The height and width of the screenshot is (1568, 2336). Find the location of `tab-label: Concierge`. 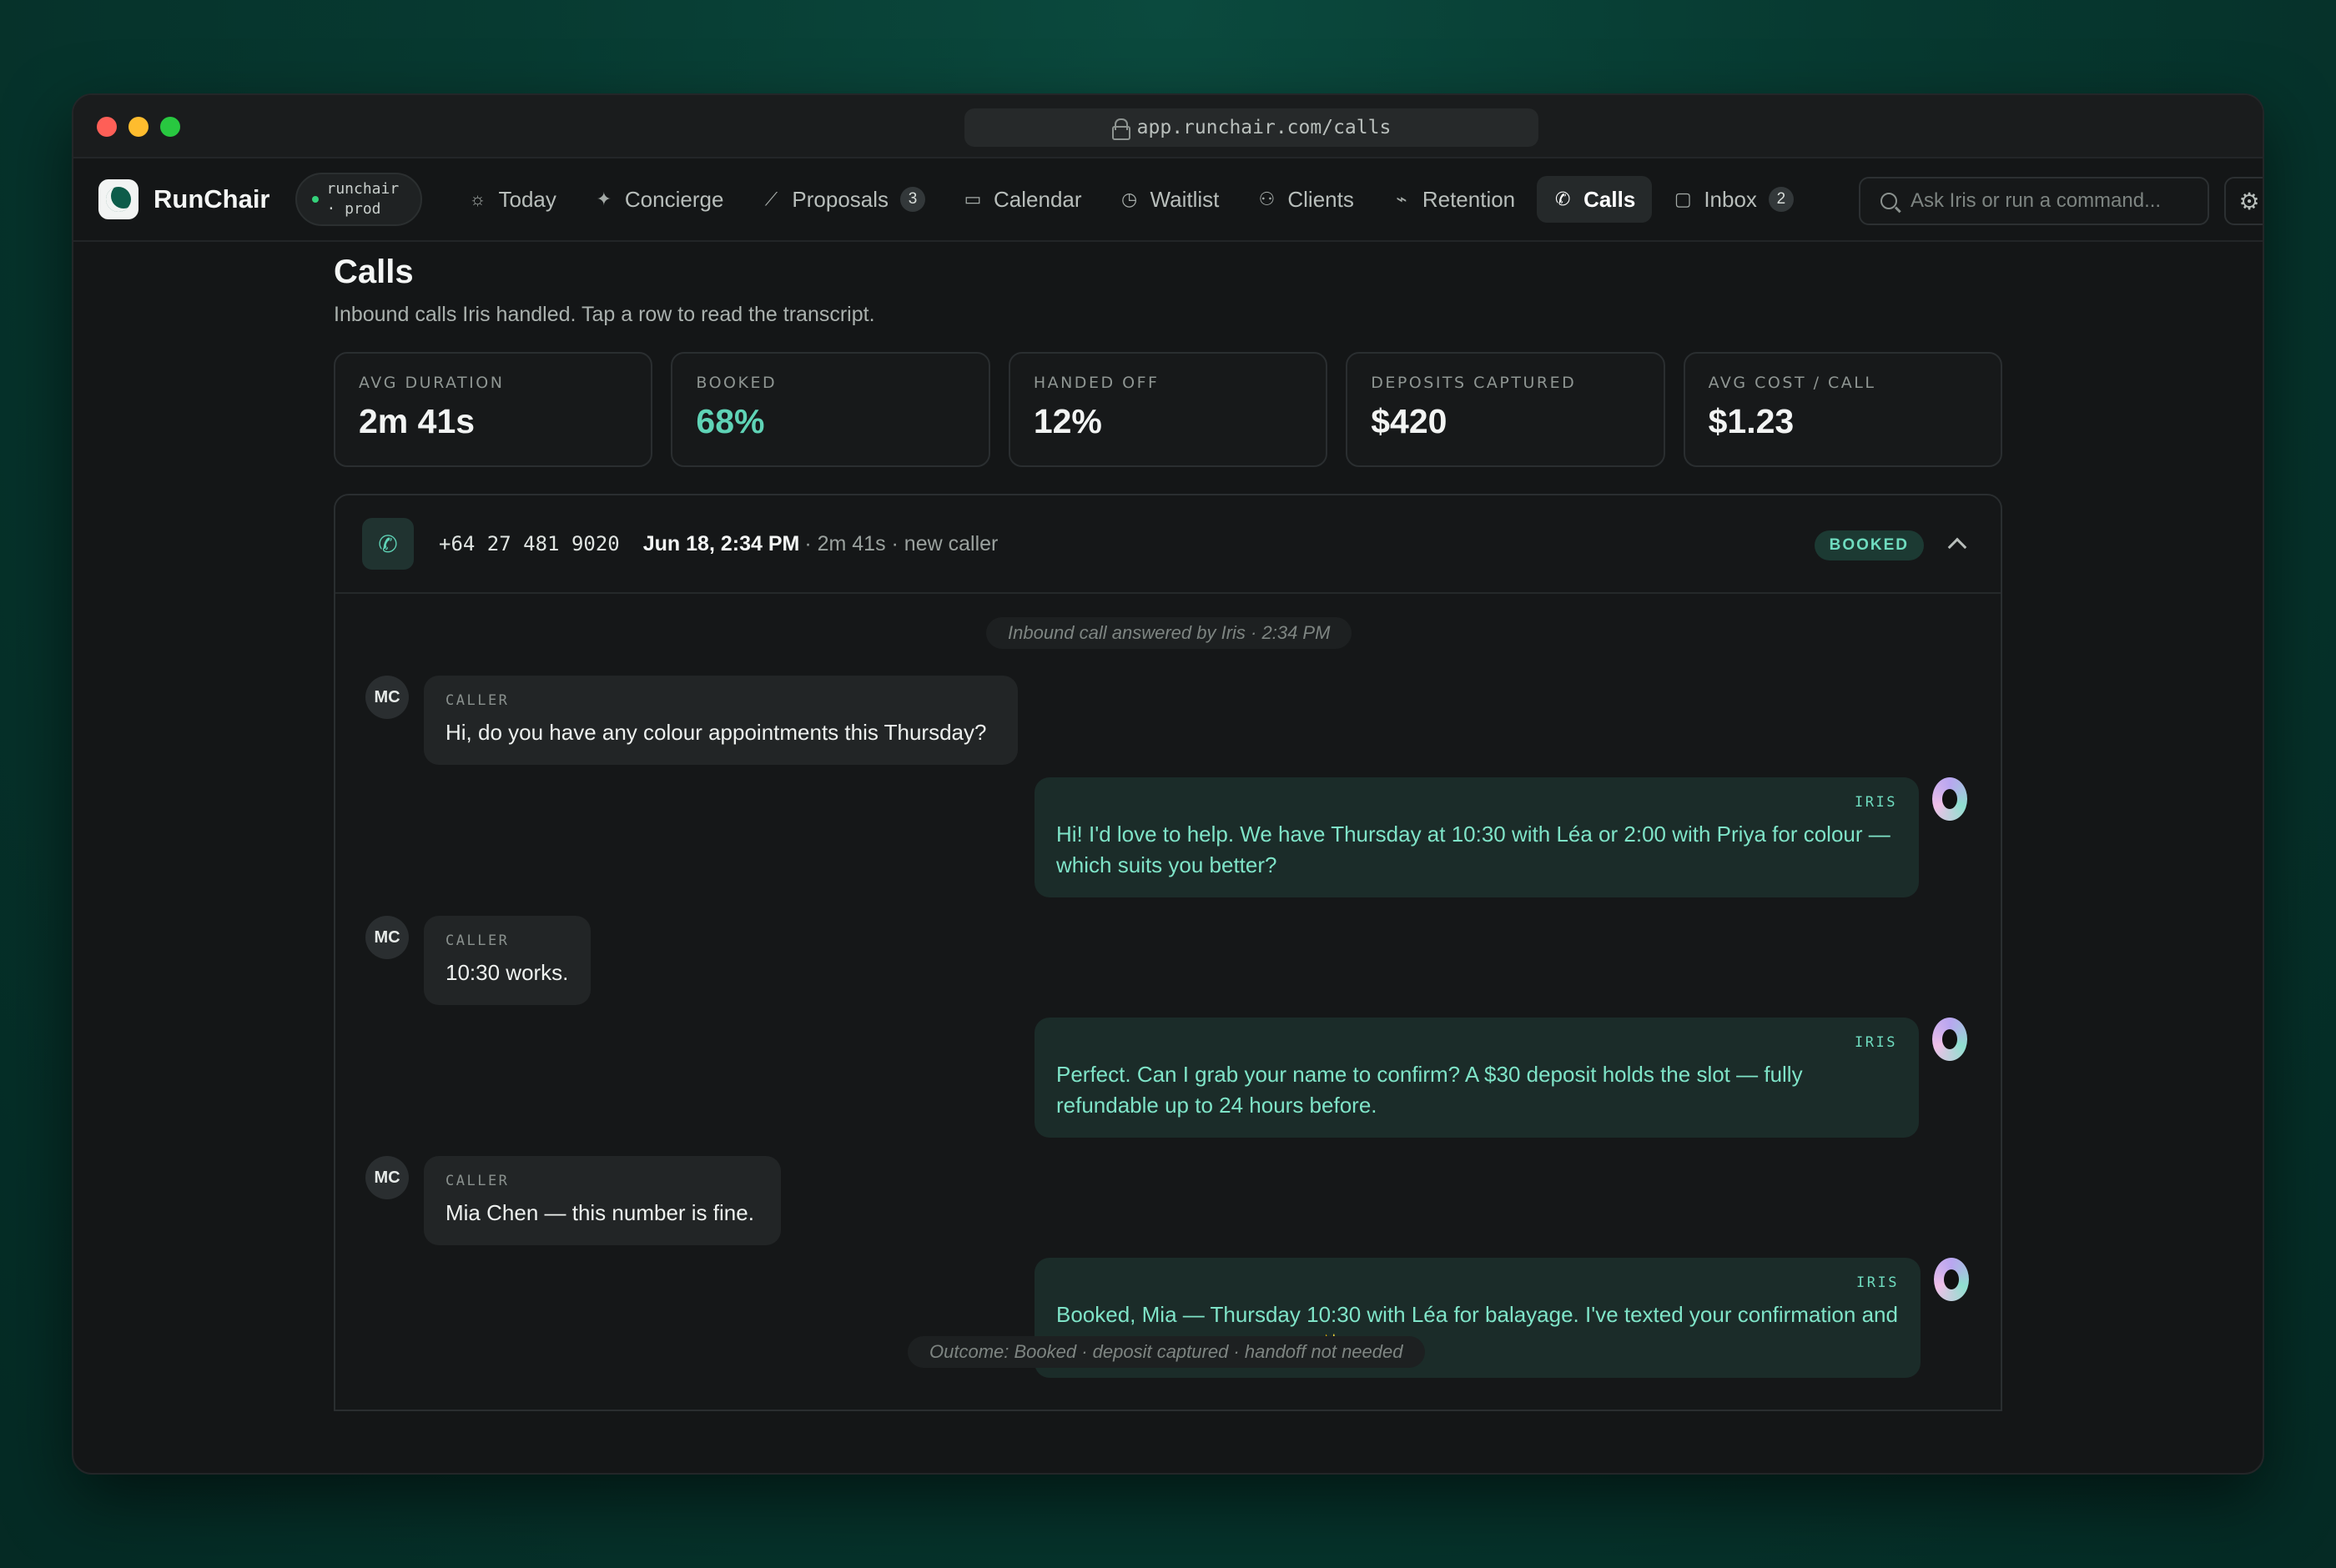

tab-label: Concierge is located at coordinates (674, 199).